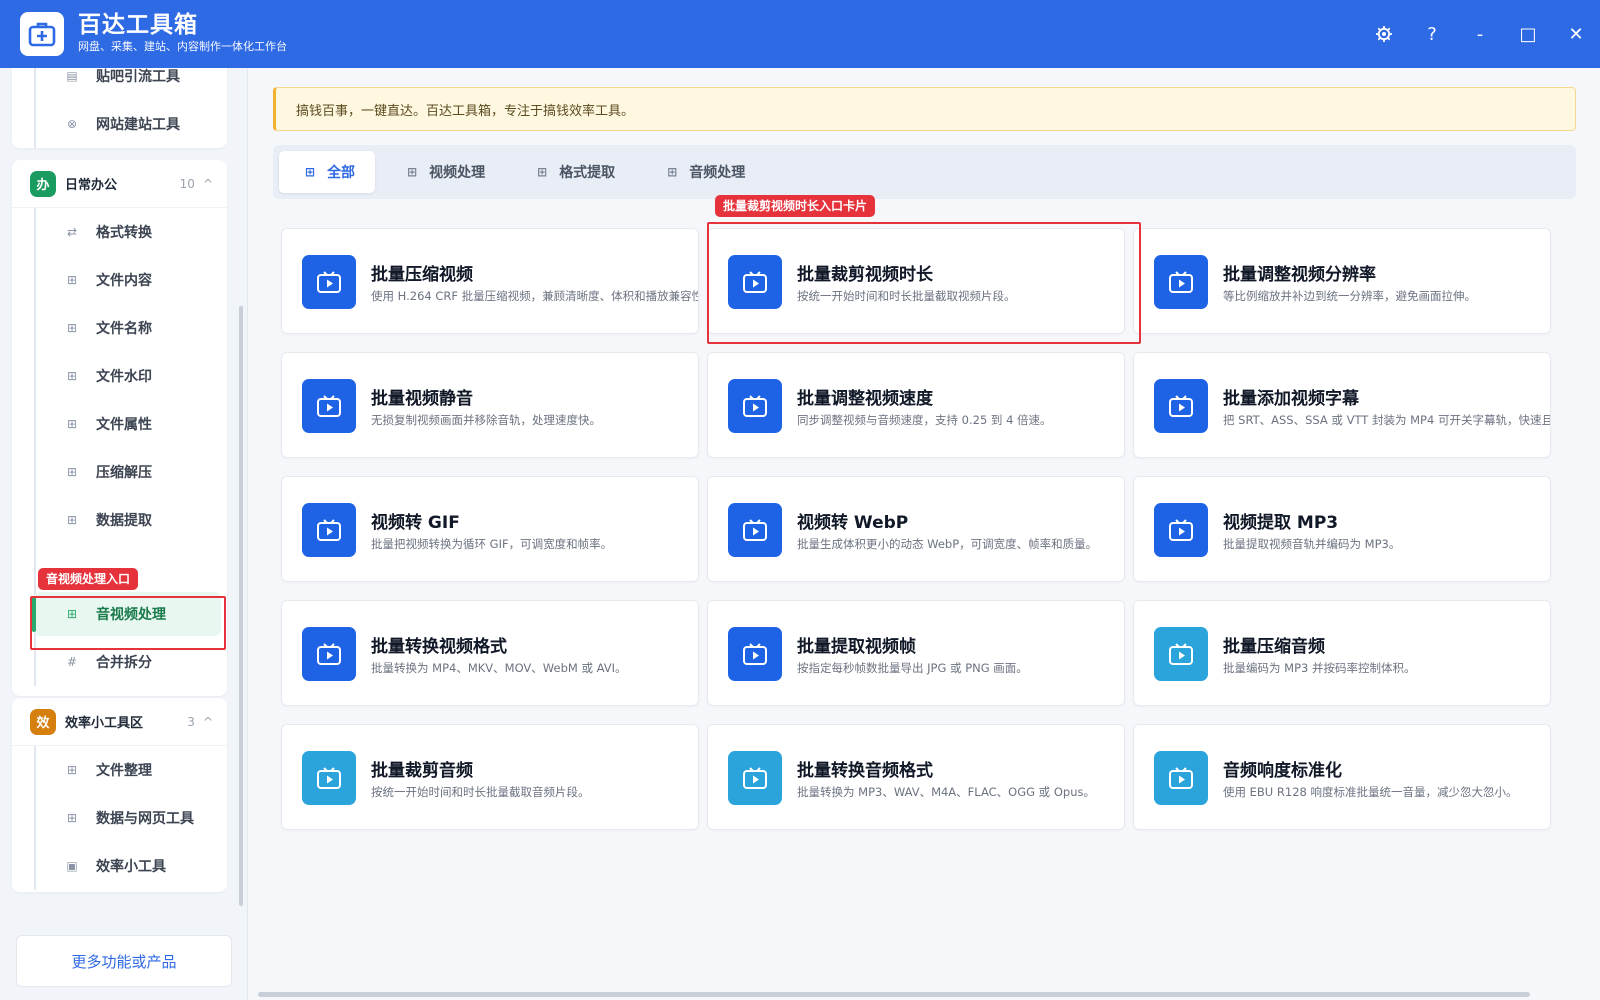 The image size is (1600, 1000). Describe the element at coordinates (124, 663) in the screenshot. I see `sidebar-item-label: 合并拆分` at that location.